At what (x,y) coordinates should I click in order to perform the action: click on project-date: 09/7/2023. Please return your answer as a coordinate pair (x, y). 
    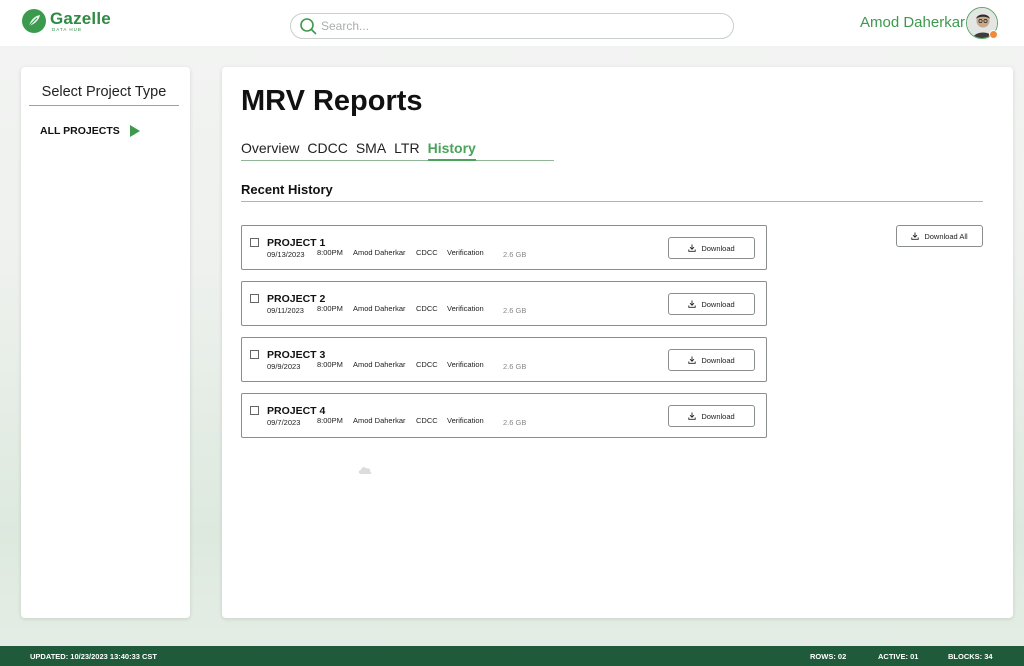
    Looking at the image, I should click on (284, 422).